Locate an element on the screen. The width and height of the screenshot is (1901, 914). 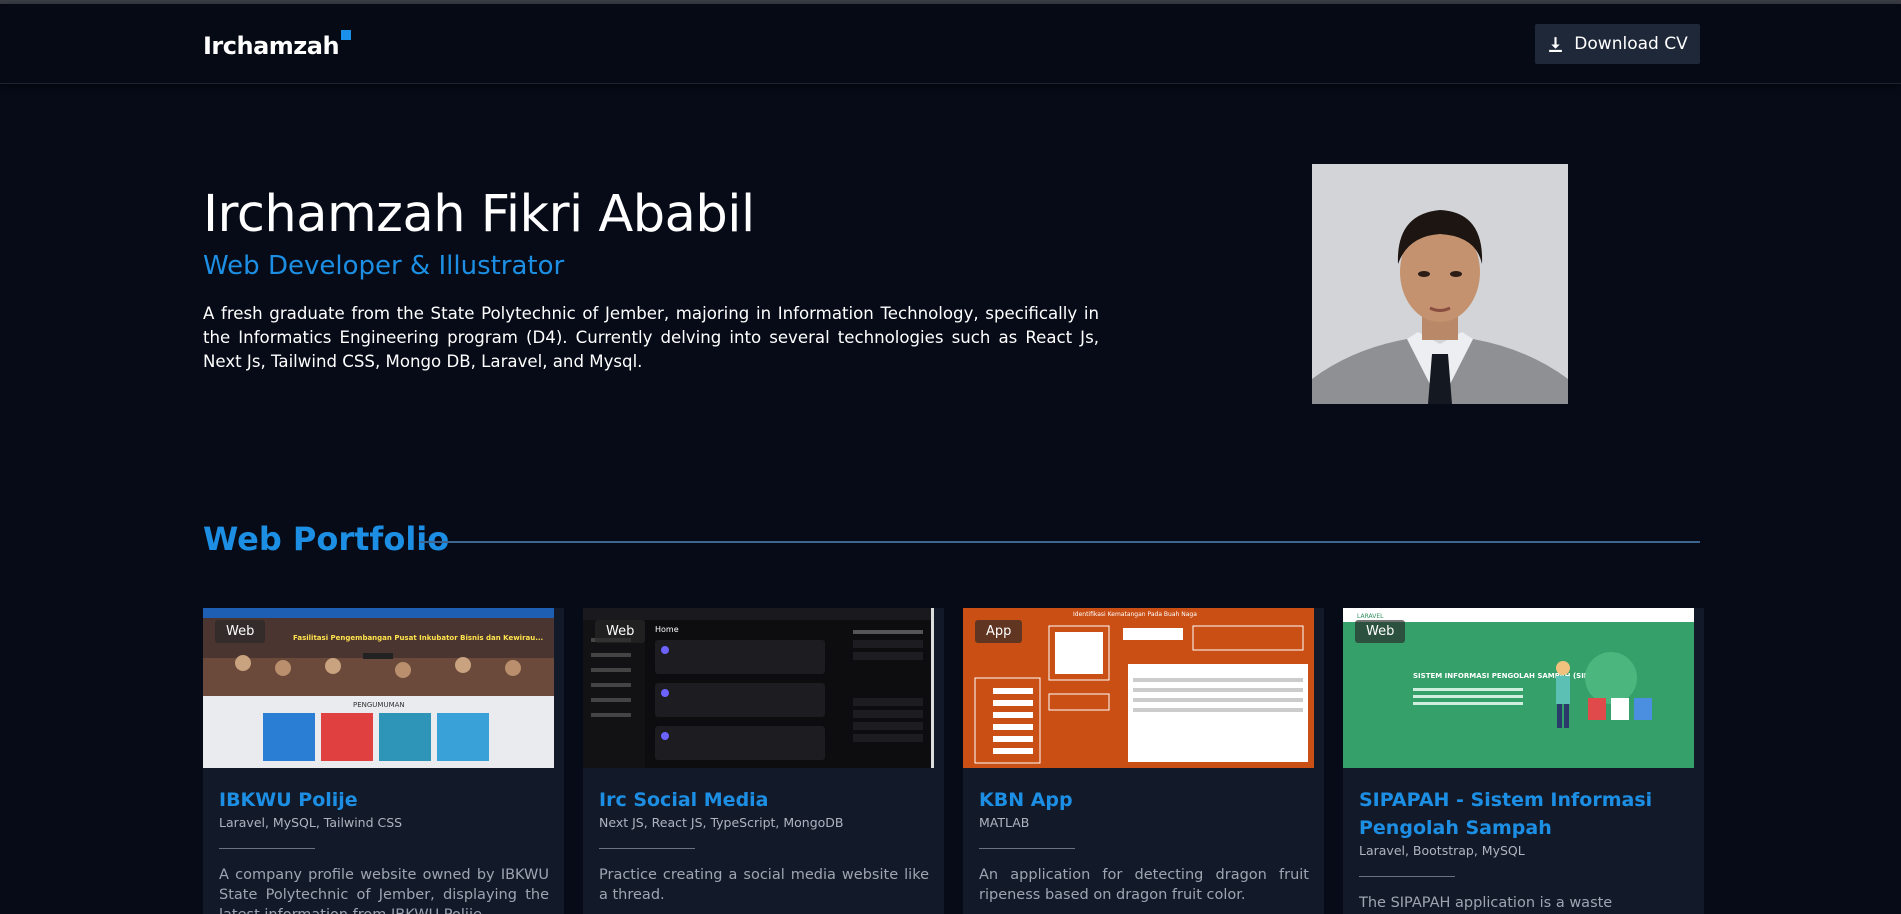
card-title: KBN App is located at coordinates (1144, 800).